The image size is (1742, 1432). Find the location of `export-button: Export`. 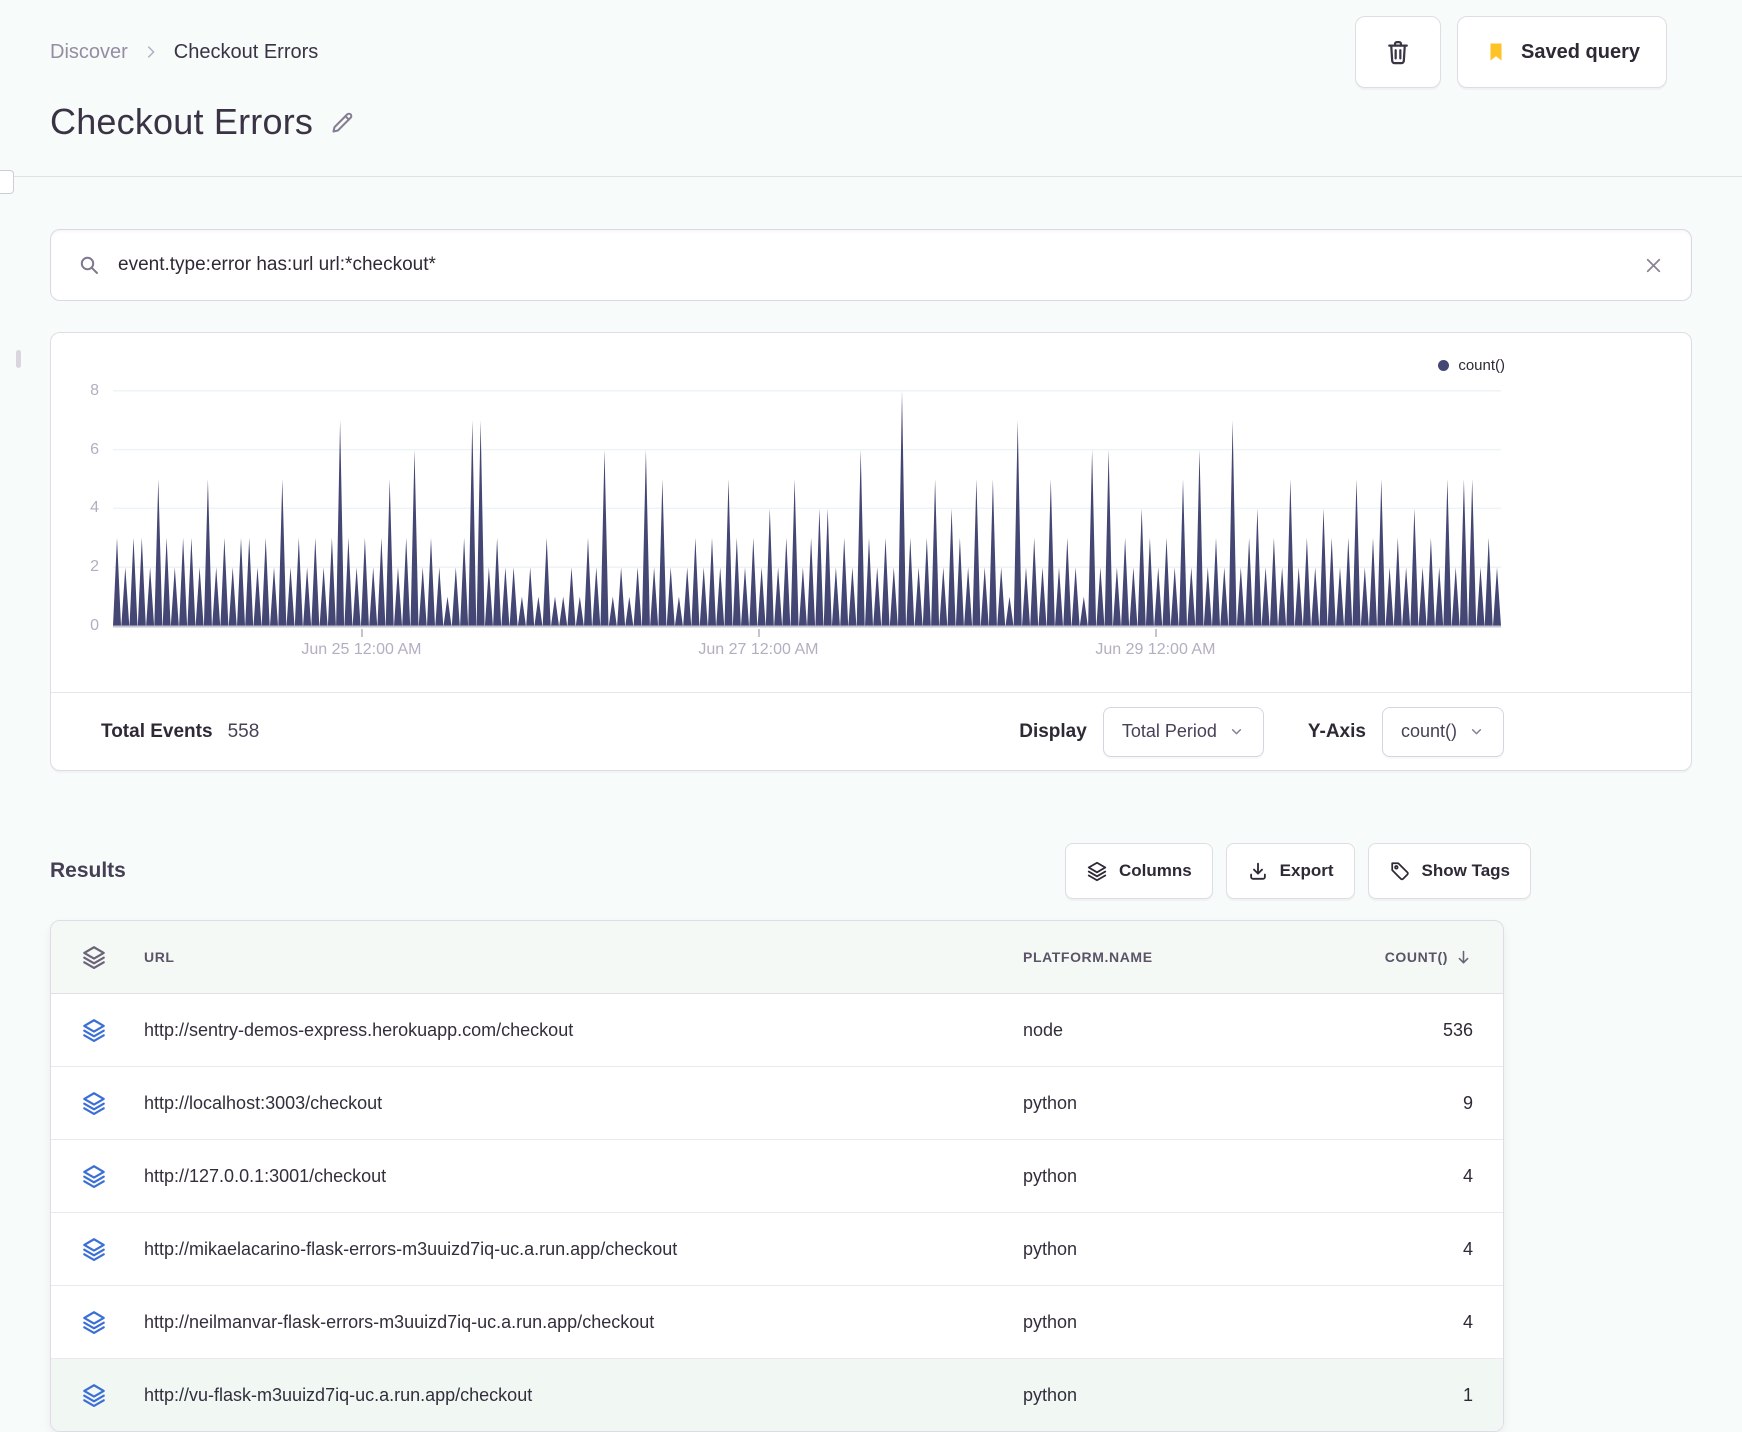

export-button: Export is located at coordinates (1290, 871).